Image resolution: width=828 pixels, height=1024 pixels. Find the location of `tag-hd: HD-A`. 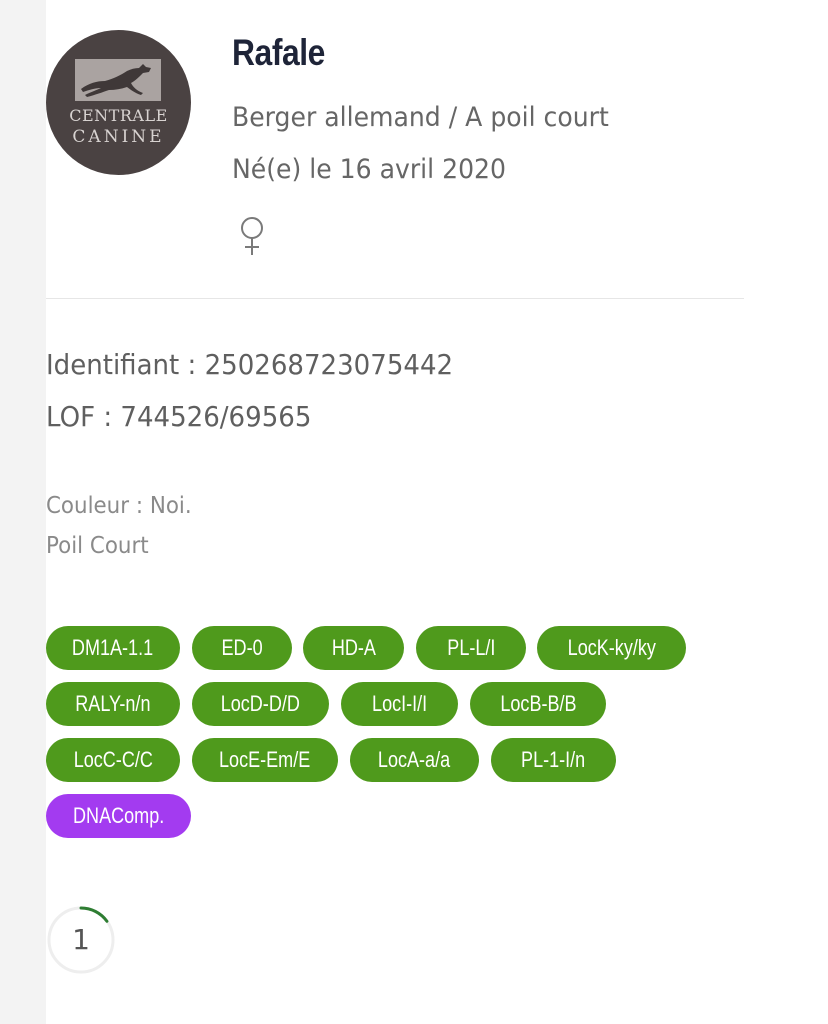

tag-hd: HD-A is located at coordinates (353, 648).